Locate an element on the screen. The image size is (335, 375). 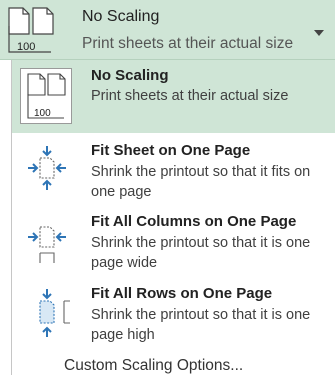
menu-item-title: Fit All Columns on One Page is located at coordinates (194, 221).